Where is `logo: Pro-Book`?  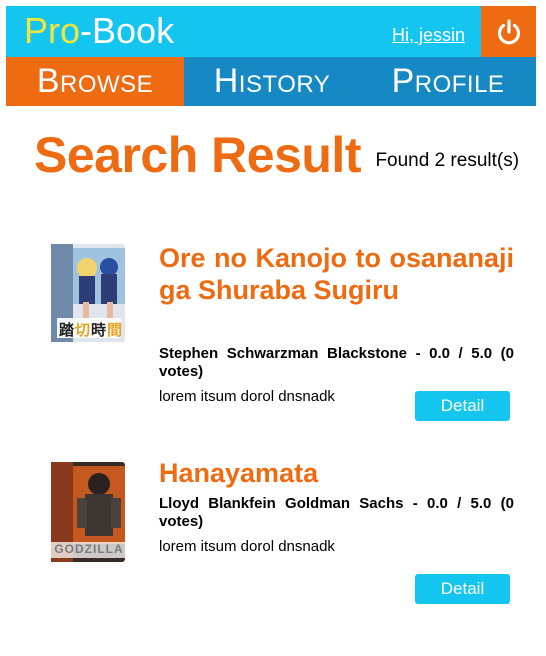
logo: Pro-Book is located at coordinates (99, 31).